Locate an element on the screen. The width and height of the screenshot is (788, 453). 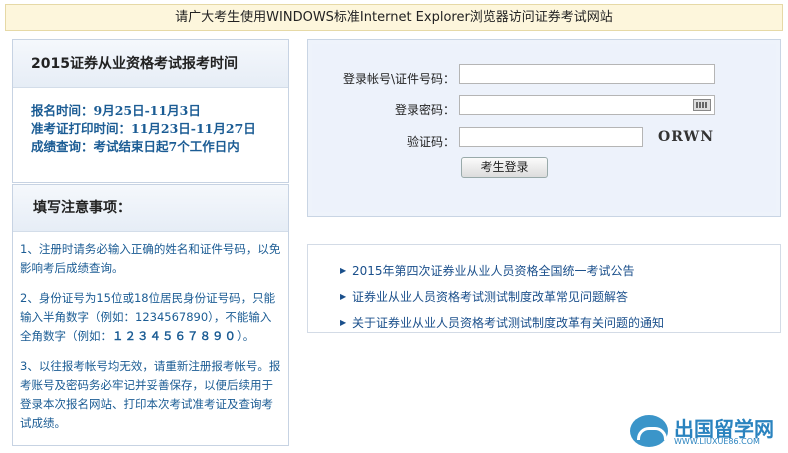
announcement-link-2: ▶ 证券业从业人员资格考试测试制度改革常见问题解答 is located at coordinates (544, 297).